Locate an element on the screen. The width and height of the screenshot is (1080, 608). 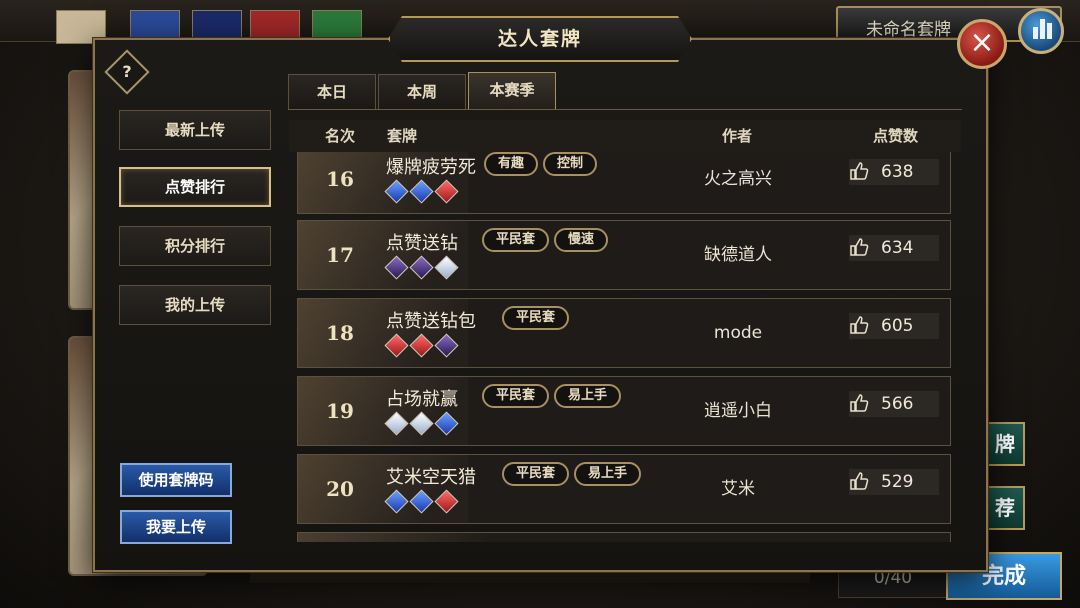
deck-name: 点赞送钻 is located at coordinates (422, 243).